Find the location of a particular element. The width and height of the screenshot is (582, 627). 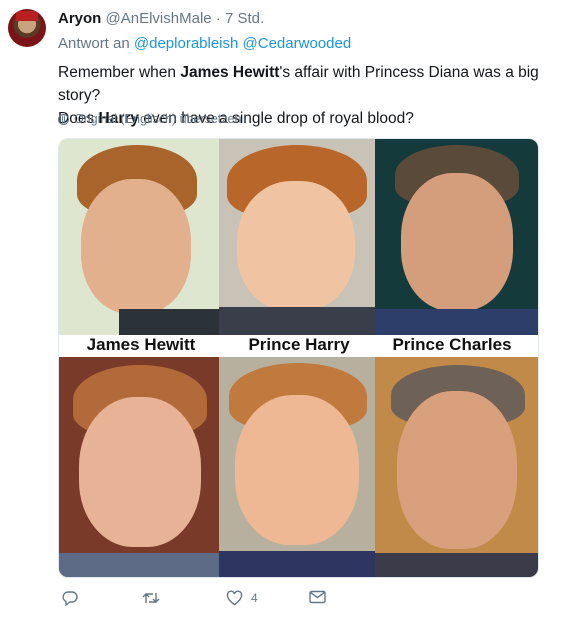

reply-prefix: Antwort an is located at coordinates (94, 43).